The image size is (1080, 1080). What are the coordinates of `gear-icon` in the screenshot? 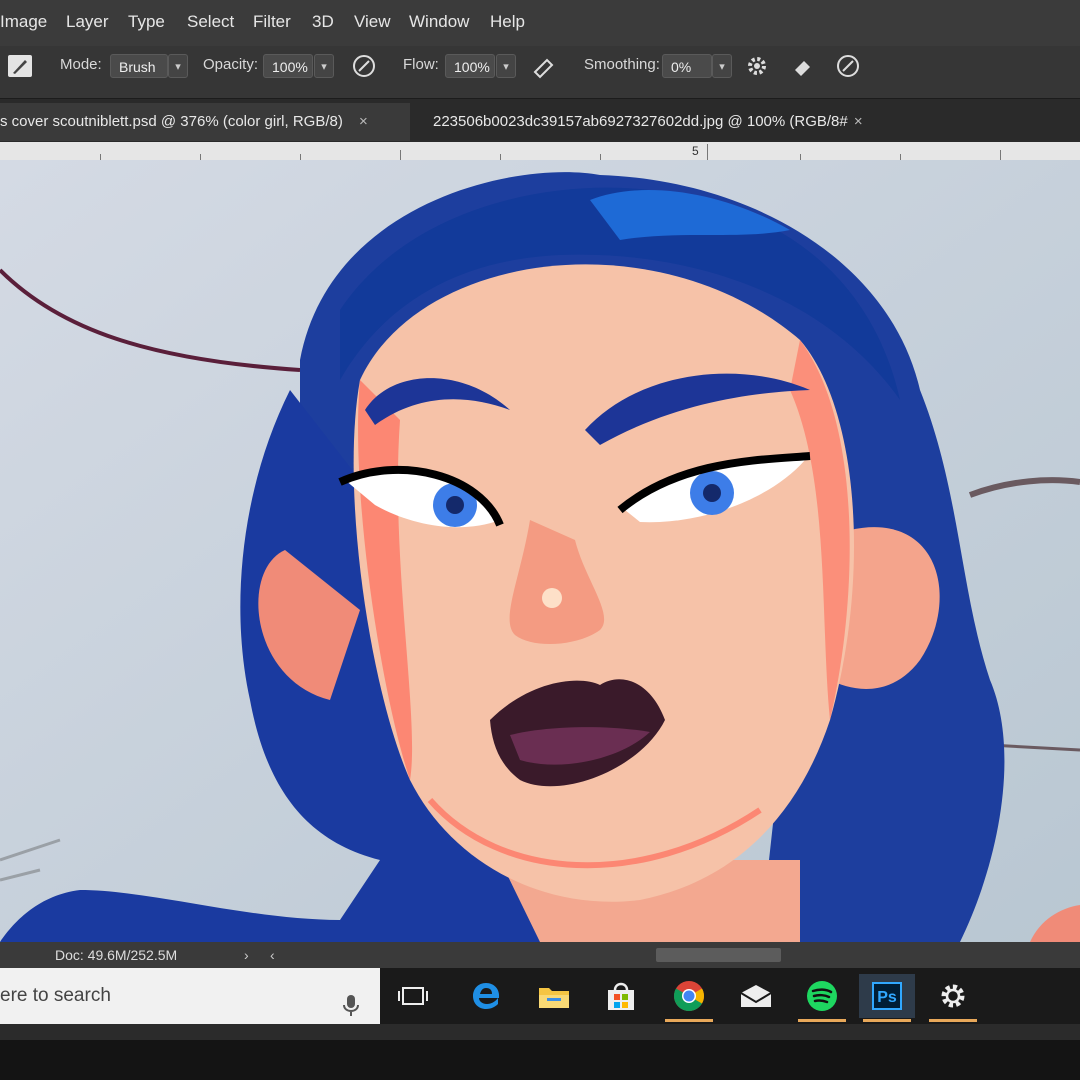 It's located at (757, 66).